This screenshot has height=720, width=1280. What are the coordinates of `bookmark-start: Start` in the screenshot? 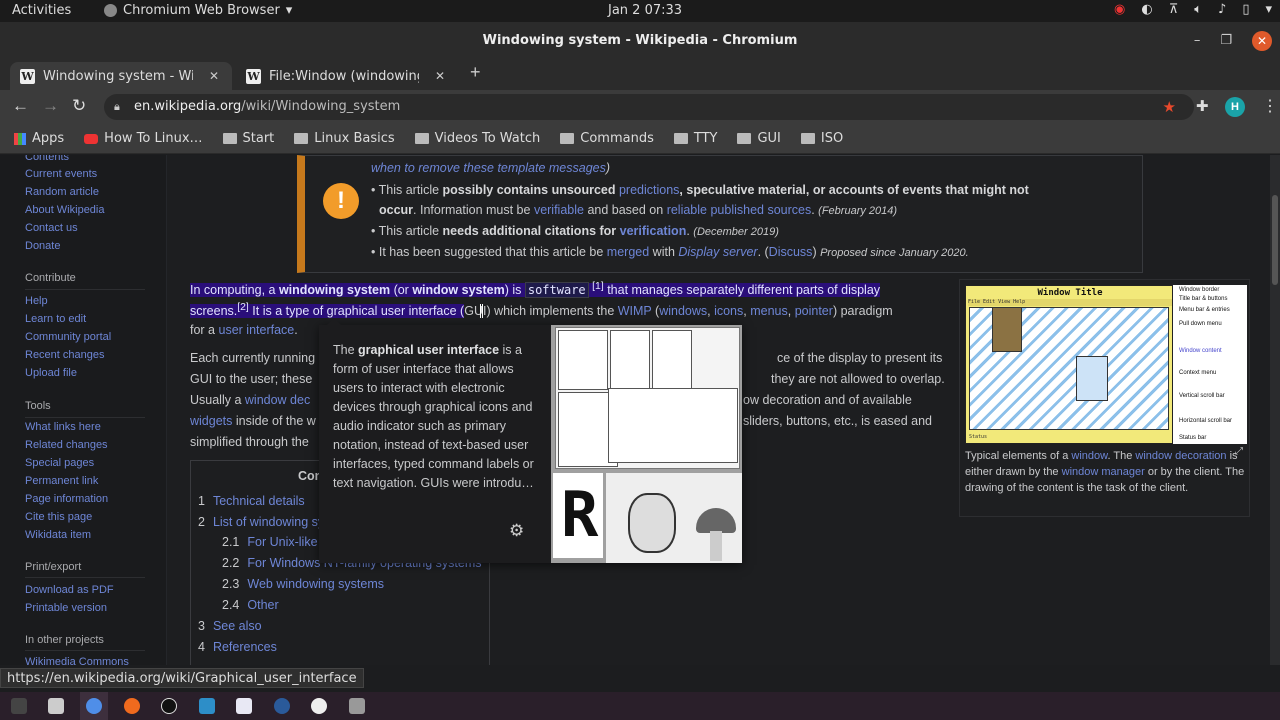 It's located at (248, 138).